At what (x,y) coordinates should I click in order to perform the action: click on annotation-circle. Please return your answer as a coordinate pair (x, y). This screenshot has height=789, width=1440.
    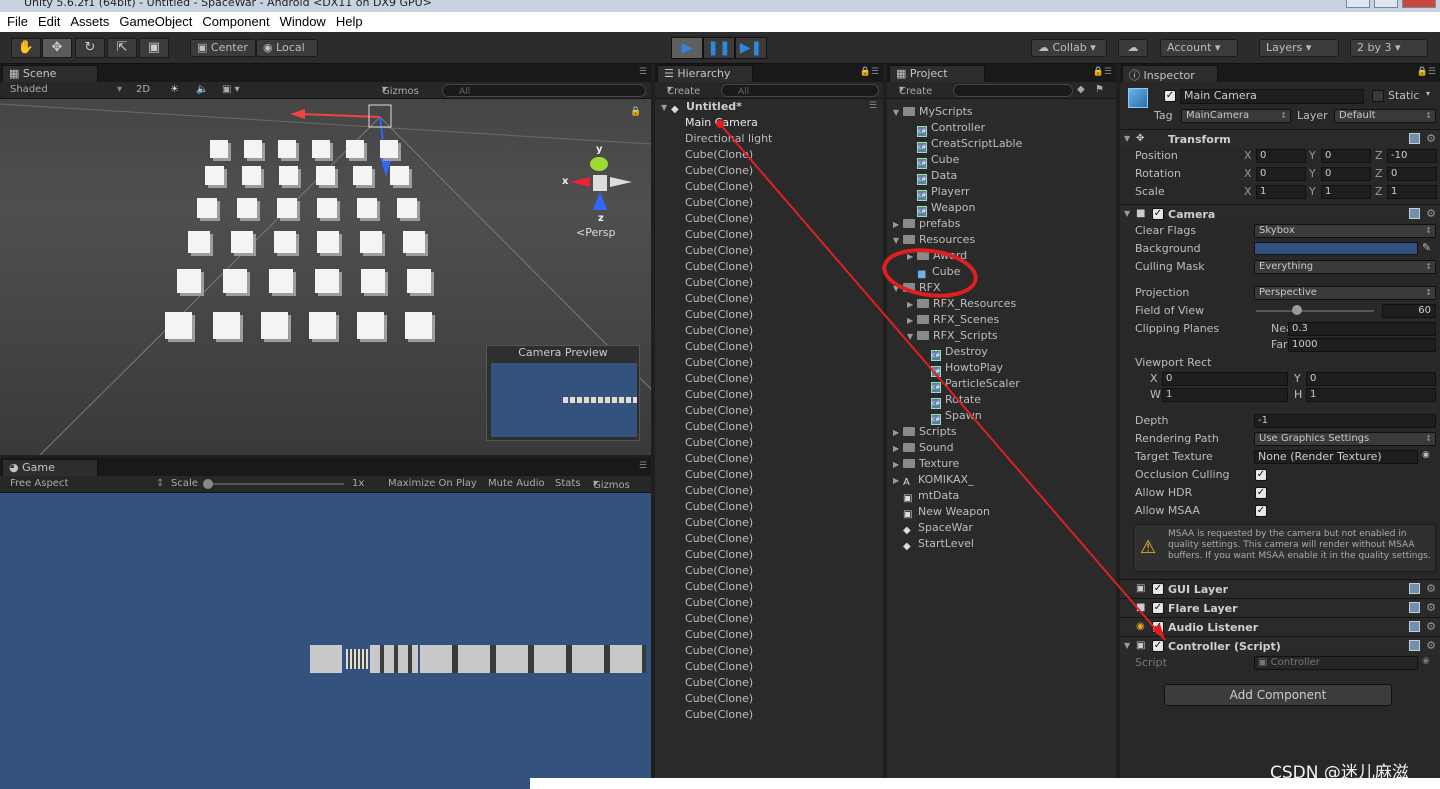
    Looking at the image, I should click on (930, 273).